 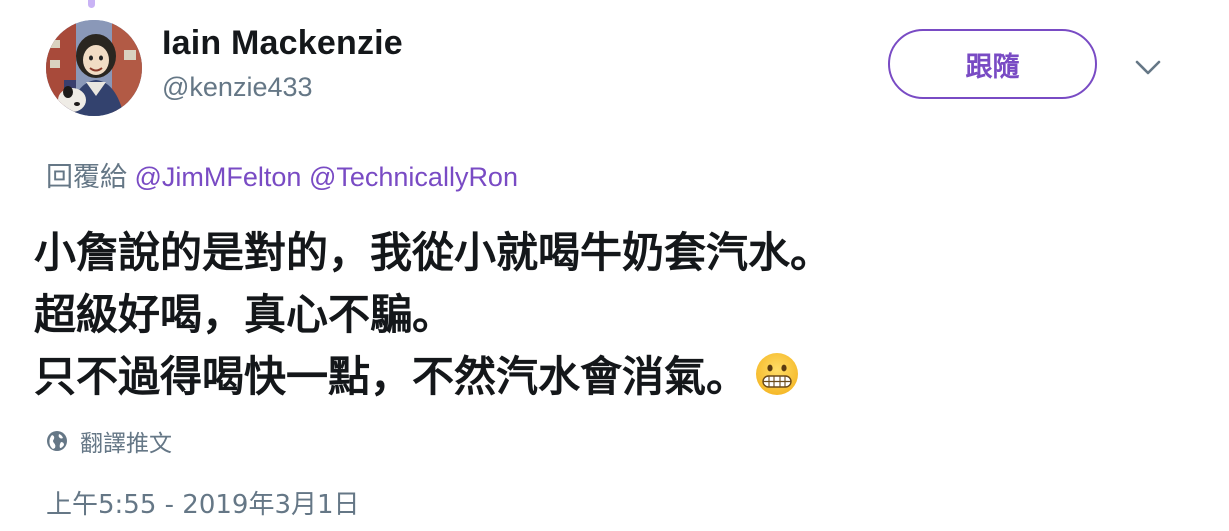 I want to click on follow-button: 跟隨, so click(x=992, y=64).